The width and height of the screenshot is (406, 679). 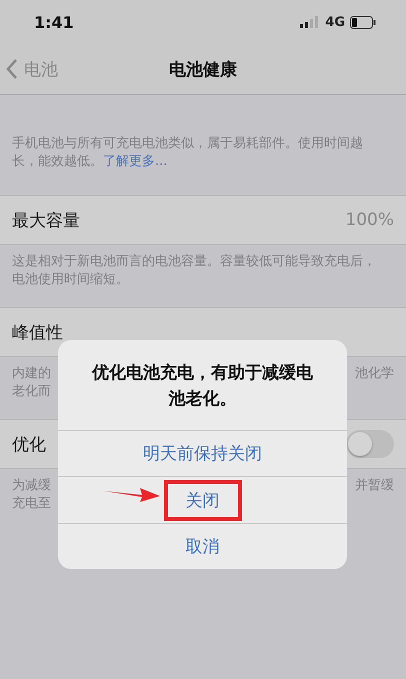 I want to click on back-button: 电池, so click(x=32, y=69).